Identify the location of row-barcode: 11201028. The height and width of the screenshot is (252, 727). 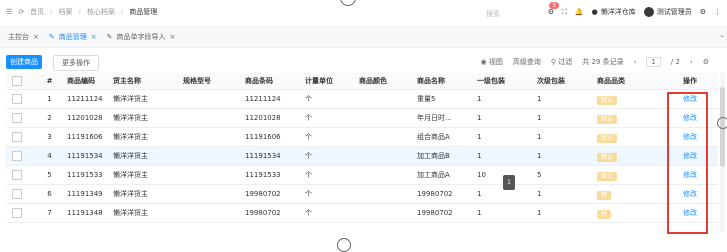
(263, 118).